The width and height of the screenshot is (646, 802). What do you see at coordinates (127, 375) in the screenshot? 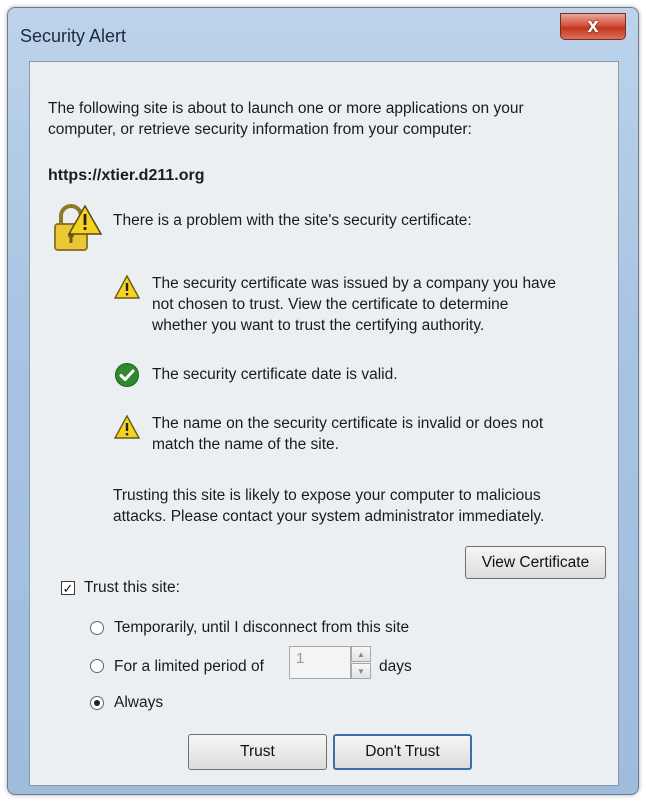
I see `check-icon` at bounding box center [127, 375].